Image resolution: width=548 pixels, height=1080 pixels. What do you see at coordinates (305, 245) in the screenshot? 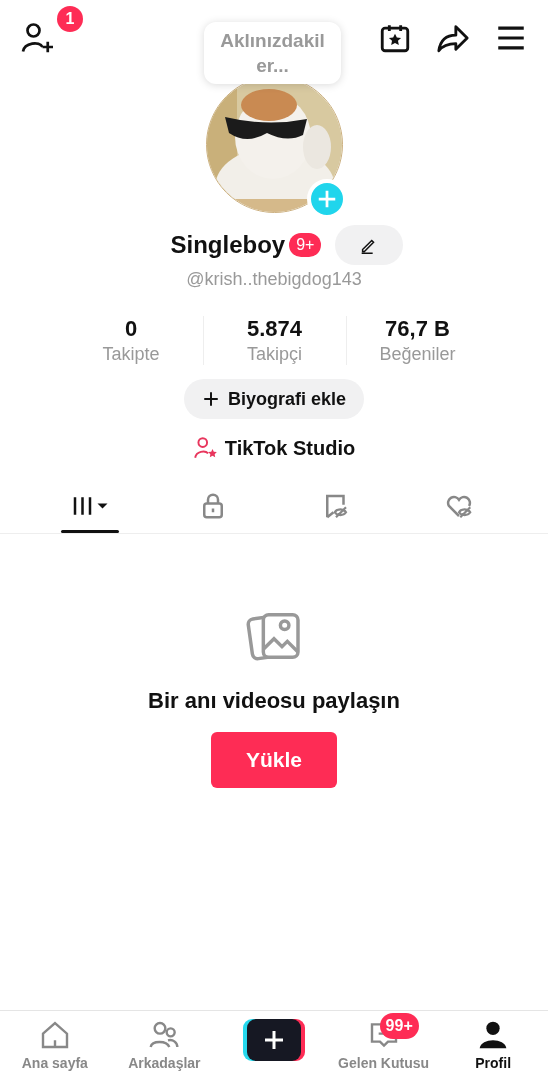
I see `name-badge: 9+` at bounding box center [305, 245].